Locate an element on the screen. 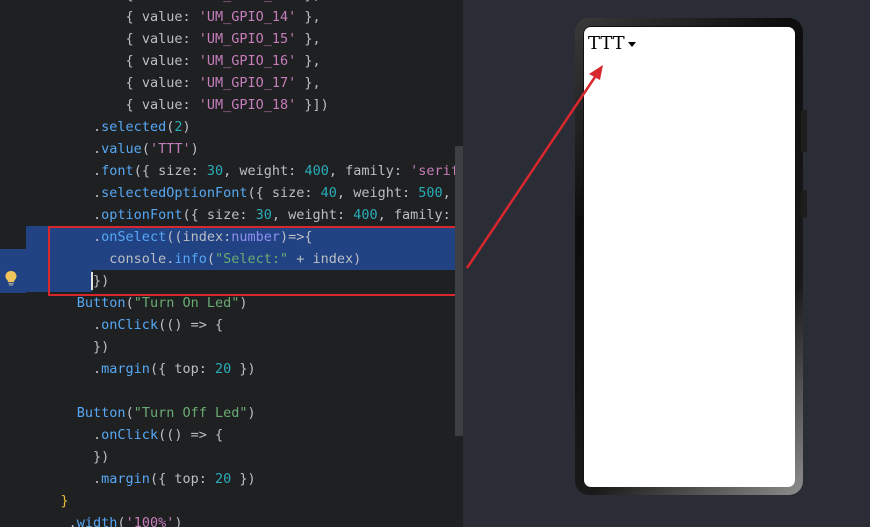 The width and height of the screenshot is (870, 527). code-token: }]) is located at coordinates (312, 105).